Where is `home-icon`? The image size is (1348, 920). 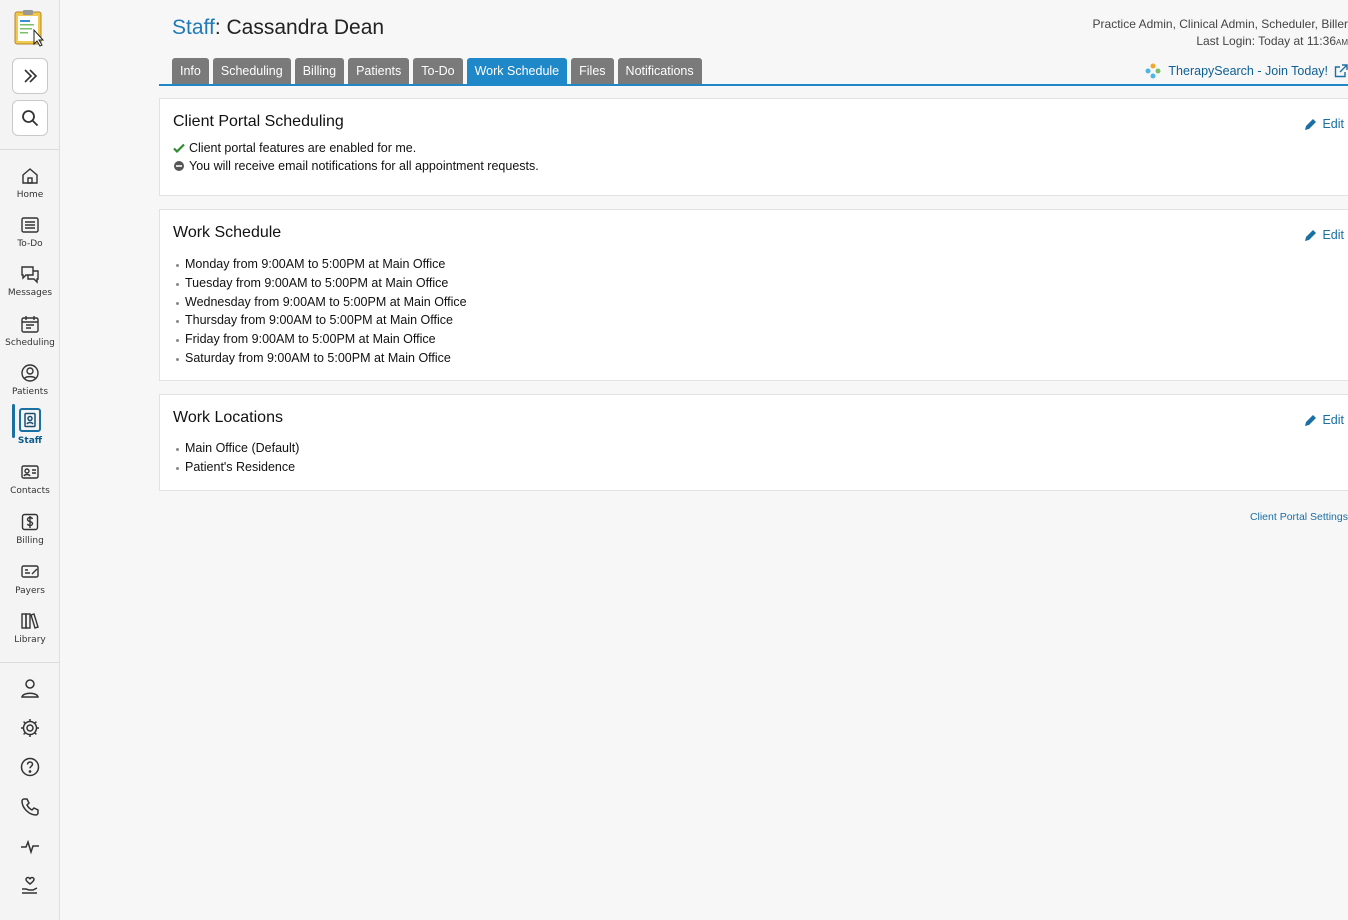
home-icon is located at coordinates (30, 176).